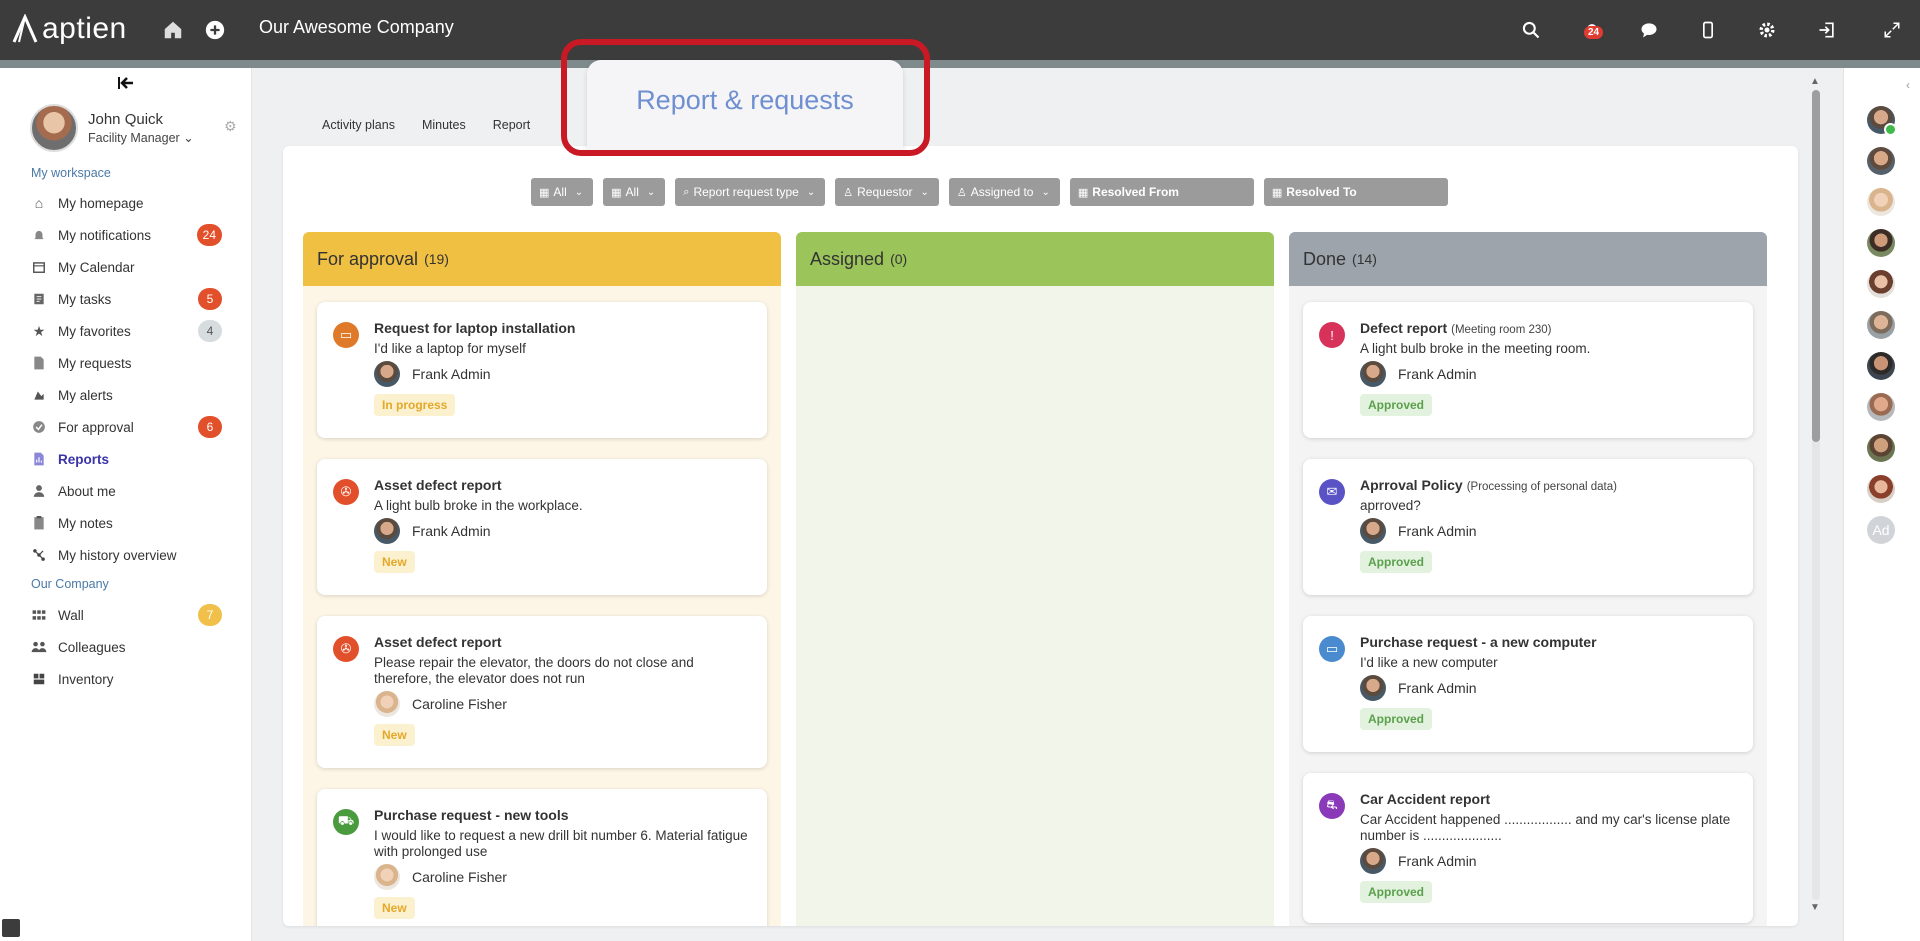 The height and width of the screenshot is (941, 1920). I want to click on collapse-sidebar-icon, so click(126, 85).